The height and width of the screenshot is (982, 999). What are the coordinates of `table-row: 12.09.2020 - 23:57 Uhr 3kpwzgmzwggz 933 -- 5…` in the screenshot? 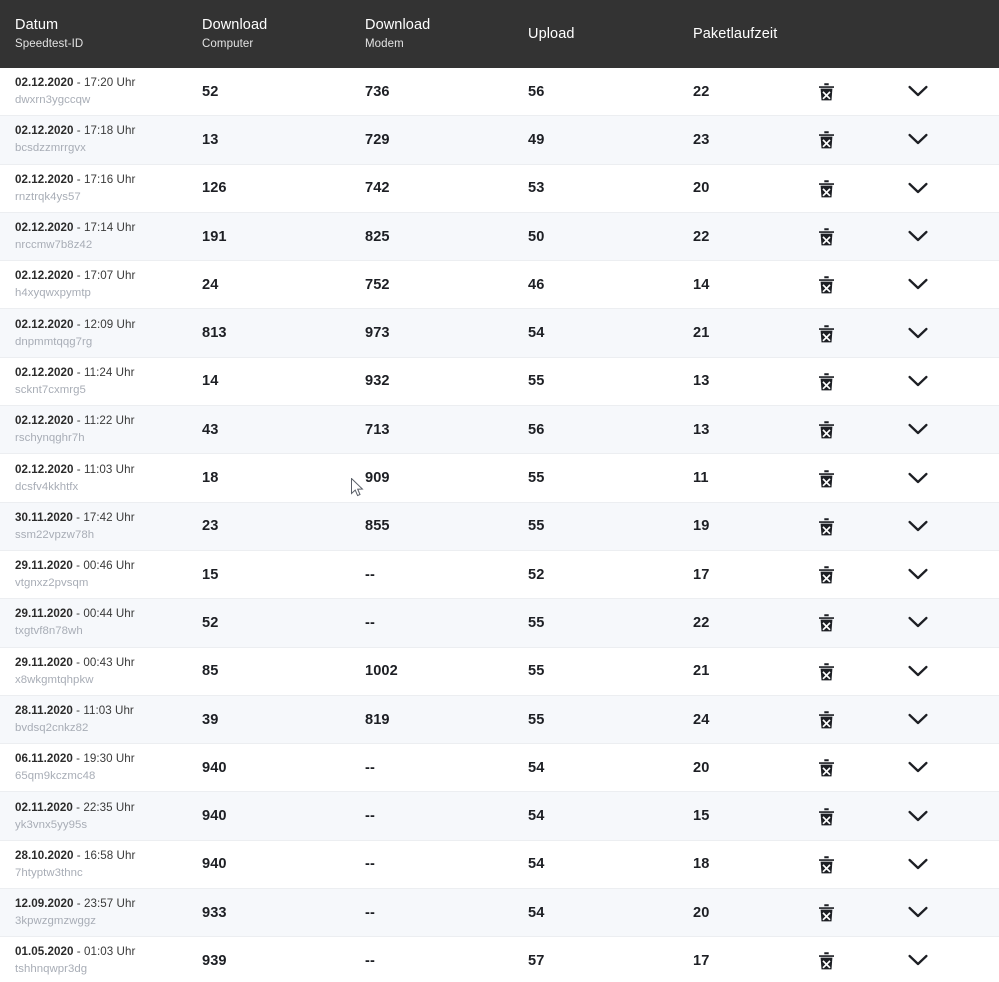 It's located at (499, 913).